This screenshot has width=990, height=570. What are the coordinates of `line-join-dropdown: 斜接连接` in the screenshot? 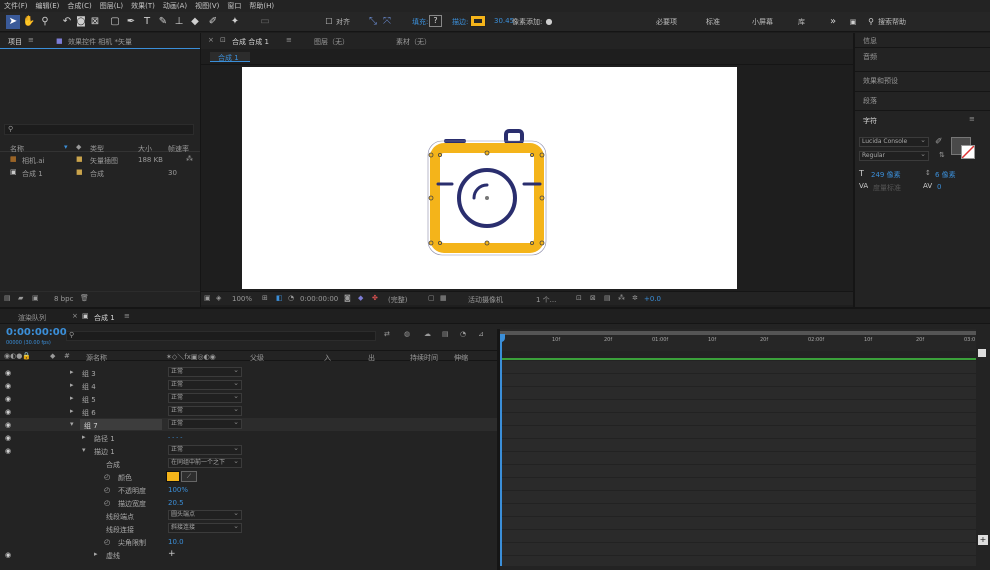 It's located at (205, 527).